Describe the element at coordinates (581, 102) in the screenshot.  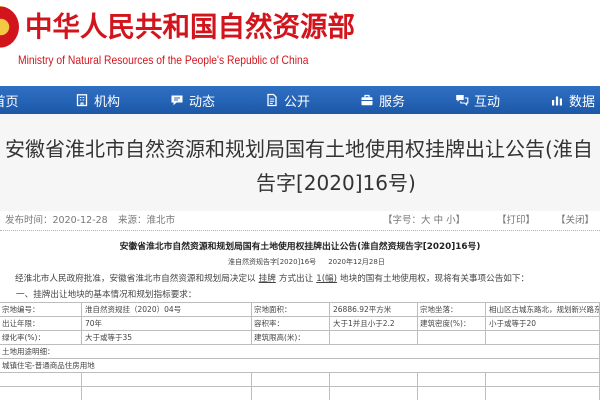
I see `nav-item-label: 数据` at that location.